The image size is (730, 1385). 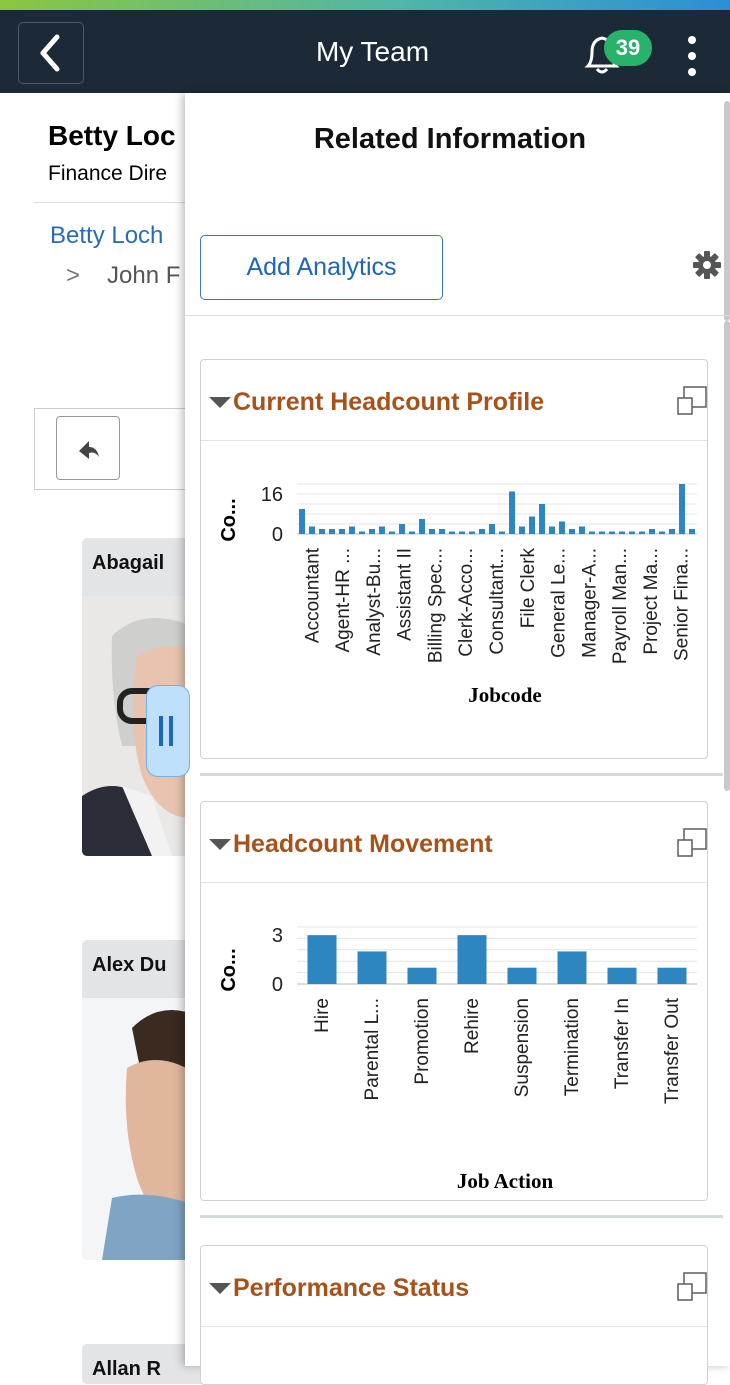 What do you see at coordinates (572, 1047) in the screenshot?
I see `x-tick-label: Termination` at bounding box center [572, 1047].